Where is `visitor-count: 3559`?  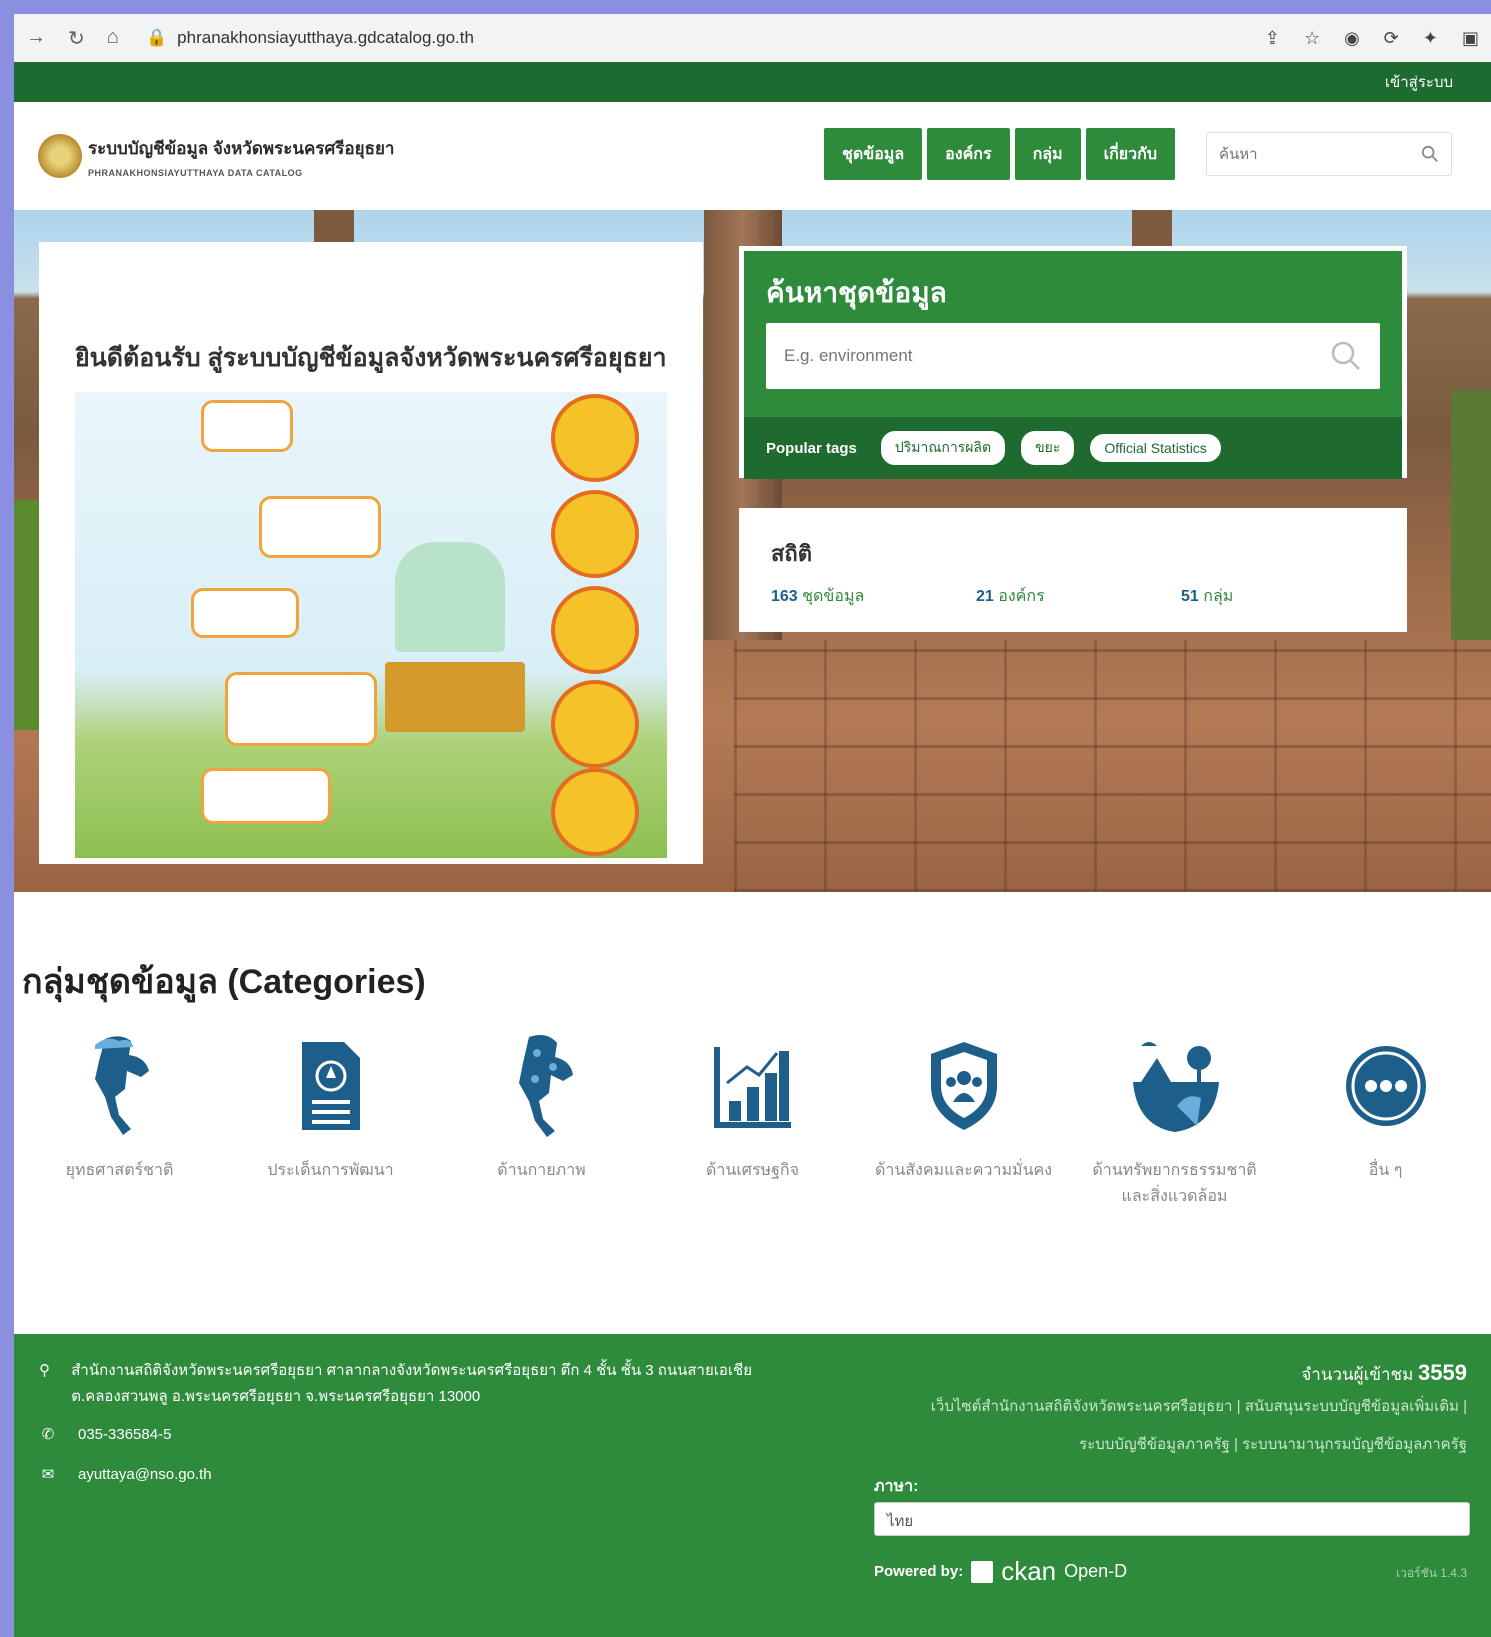
visitor-count: 3559 is located at coordinates (1442, 1372).